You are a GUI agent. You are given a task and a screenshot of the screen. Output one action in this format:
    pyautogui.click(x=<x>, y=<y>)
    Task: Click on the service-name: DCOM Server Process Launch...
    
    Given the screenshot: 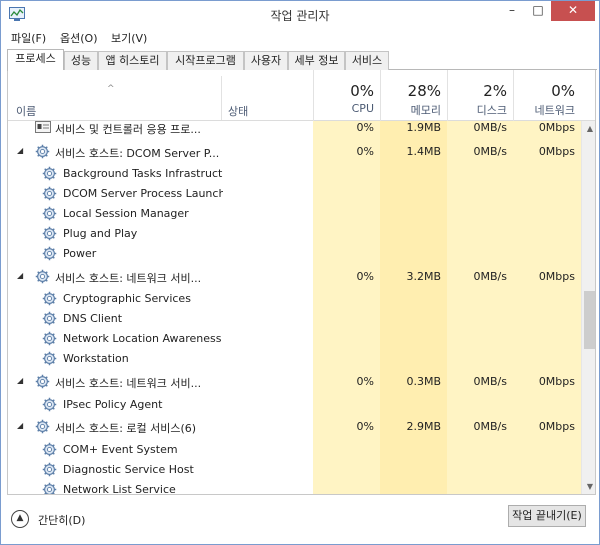 What is the action you would take?
    pyautogui.click(x=143, y=193)
    